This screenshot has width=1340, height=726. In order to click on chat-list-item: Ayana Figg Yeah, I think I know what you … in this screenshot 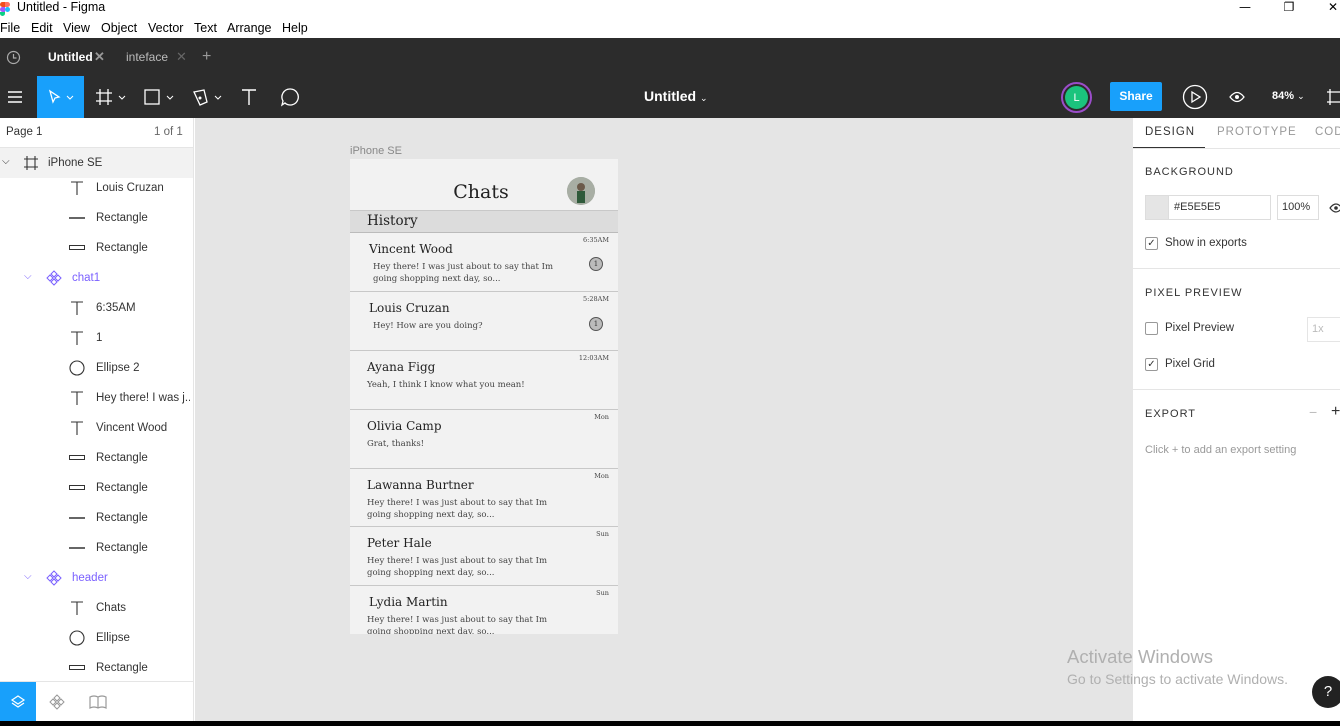, I will do `click(484, 380)`.